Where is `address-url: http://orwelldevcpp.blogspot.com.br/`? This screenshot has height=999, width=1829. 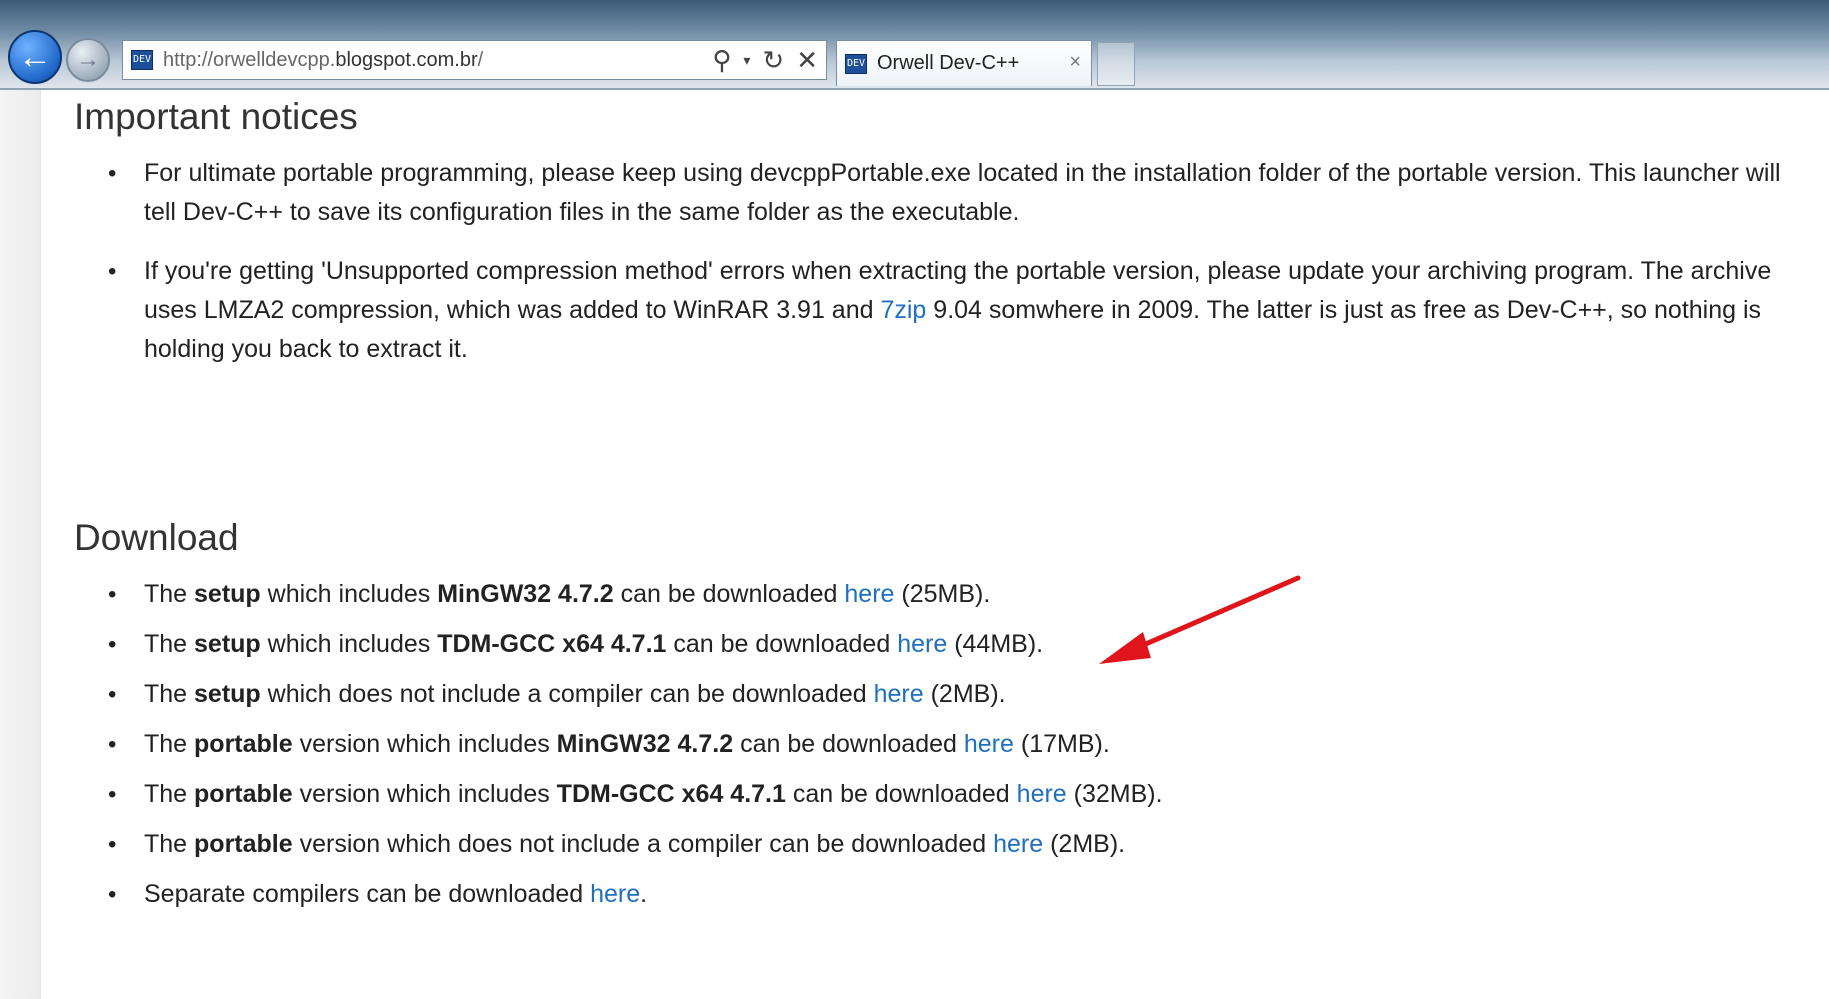 address-url: http://orwelldevcpp.blogspot.com.br/ is located at coordinates (323, 60).